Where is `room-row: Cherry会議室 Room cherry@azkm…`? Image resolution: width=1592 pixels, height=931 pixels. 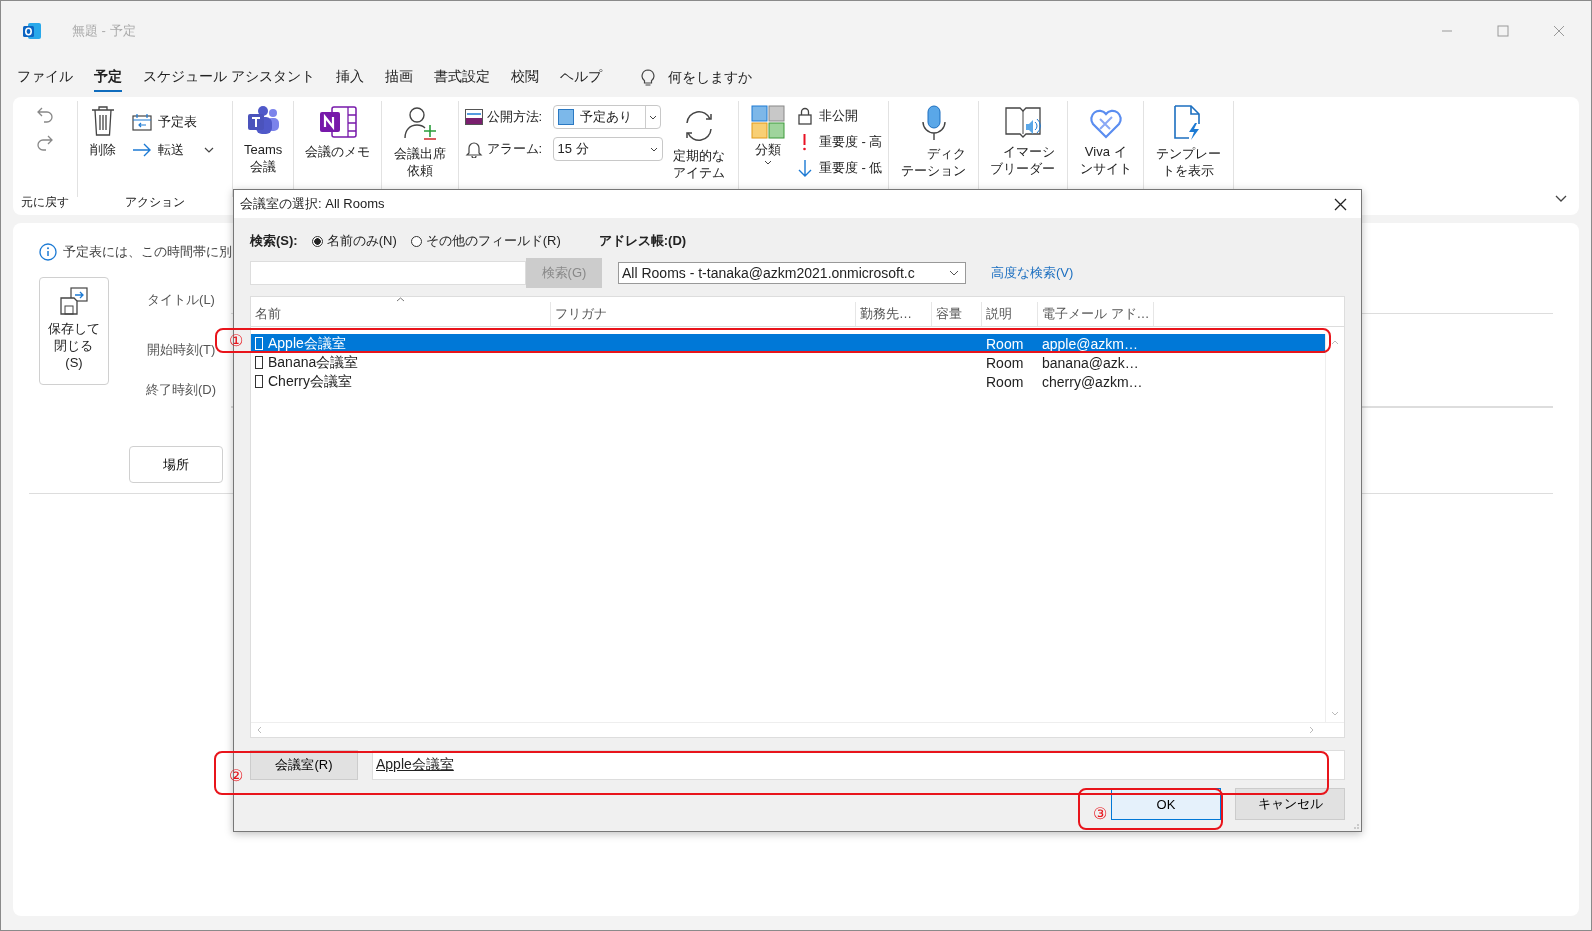
room-row: Cherry会議室 Room cherry@azkm… is located at coordinates (788, 381).